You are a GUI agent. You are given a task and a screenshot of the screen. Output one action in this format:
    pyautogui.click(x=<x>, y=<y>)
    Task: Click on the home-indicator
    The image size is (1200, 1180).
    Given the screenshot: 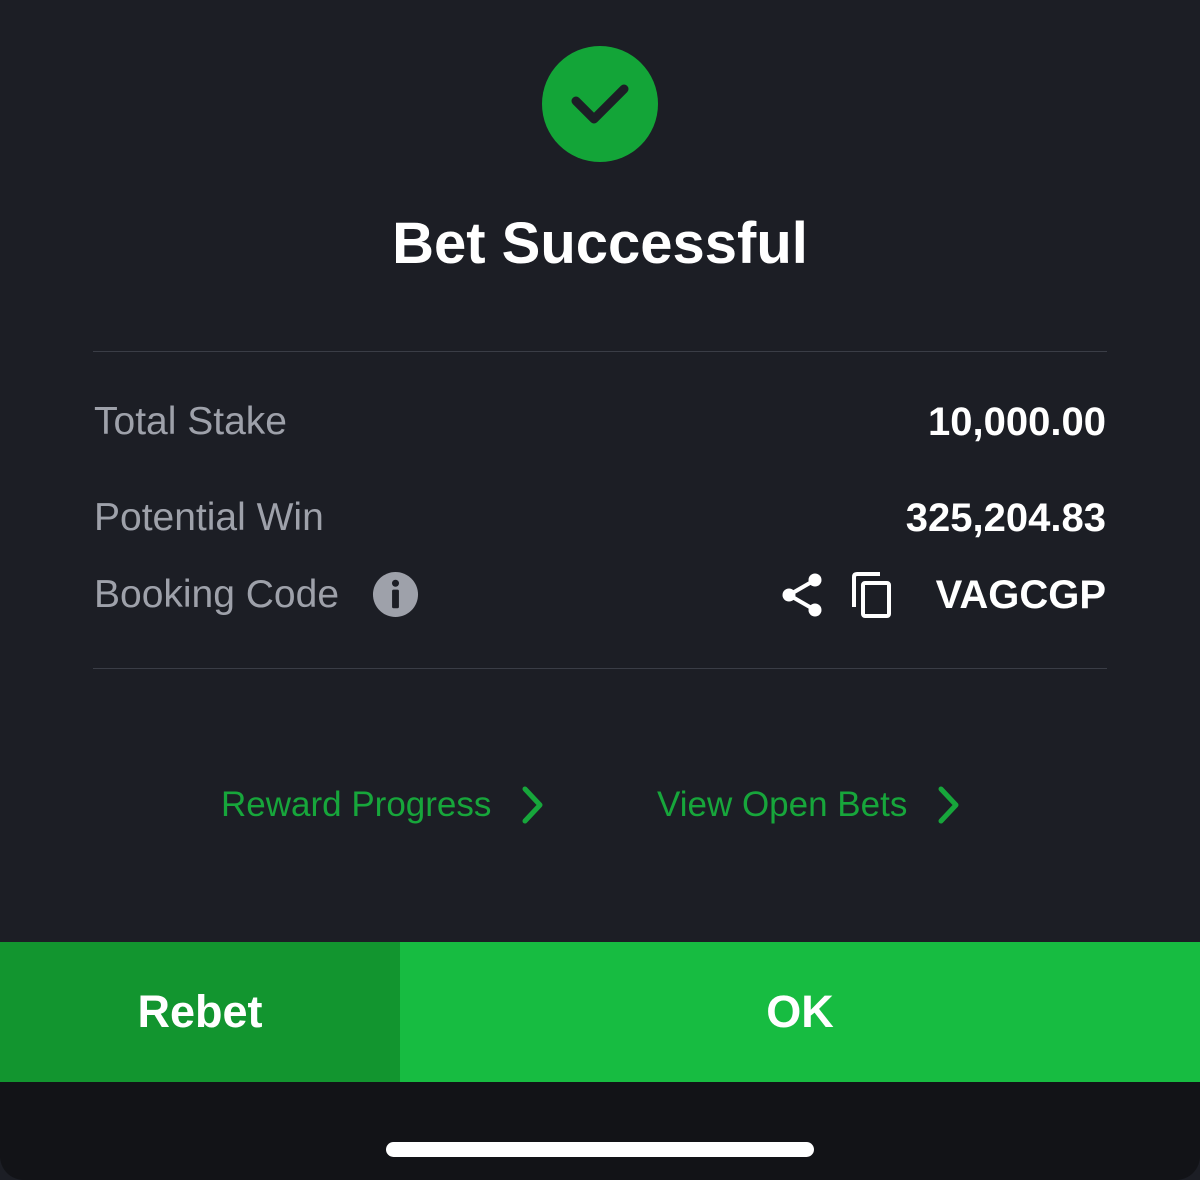 What is the action you would take?
    pyautogui.click(x=600, y=1149)
    